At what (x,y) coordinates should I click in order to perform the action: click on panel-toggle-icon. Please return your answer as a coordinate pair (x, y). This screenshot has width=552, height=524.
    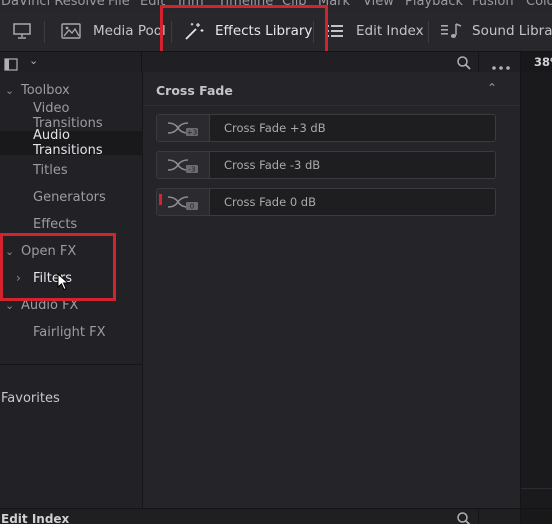
    Looking at the image, I should click on (11, 64).